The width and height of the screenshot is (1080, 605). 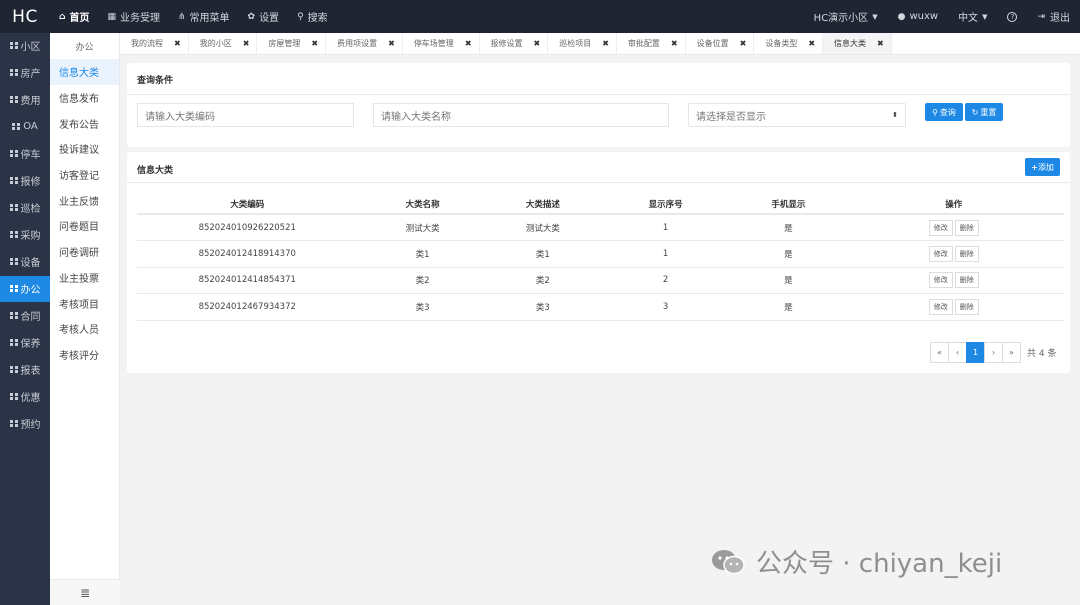 What do you see at coordinates (84, 175) in the screenshot?
I see `submenu-item-4: 访客登记` at bounding box center [84, 175].